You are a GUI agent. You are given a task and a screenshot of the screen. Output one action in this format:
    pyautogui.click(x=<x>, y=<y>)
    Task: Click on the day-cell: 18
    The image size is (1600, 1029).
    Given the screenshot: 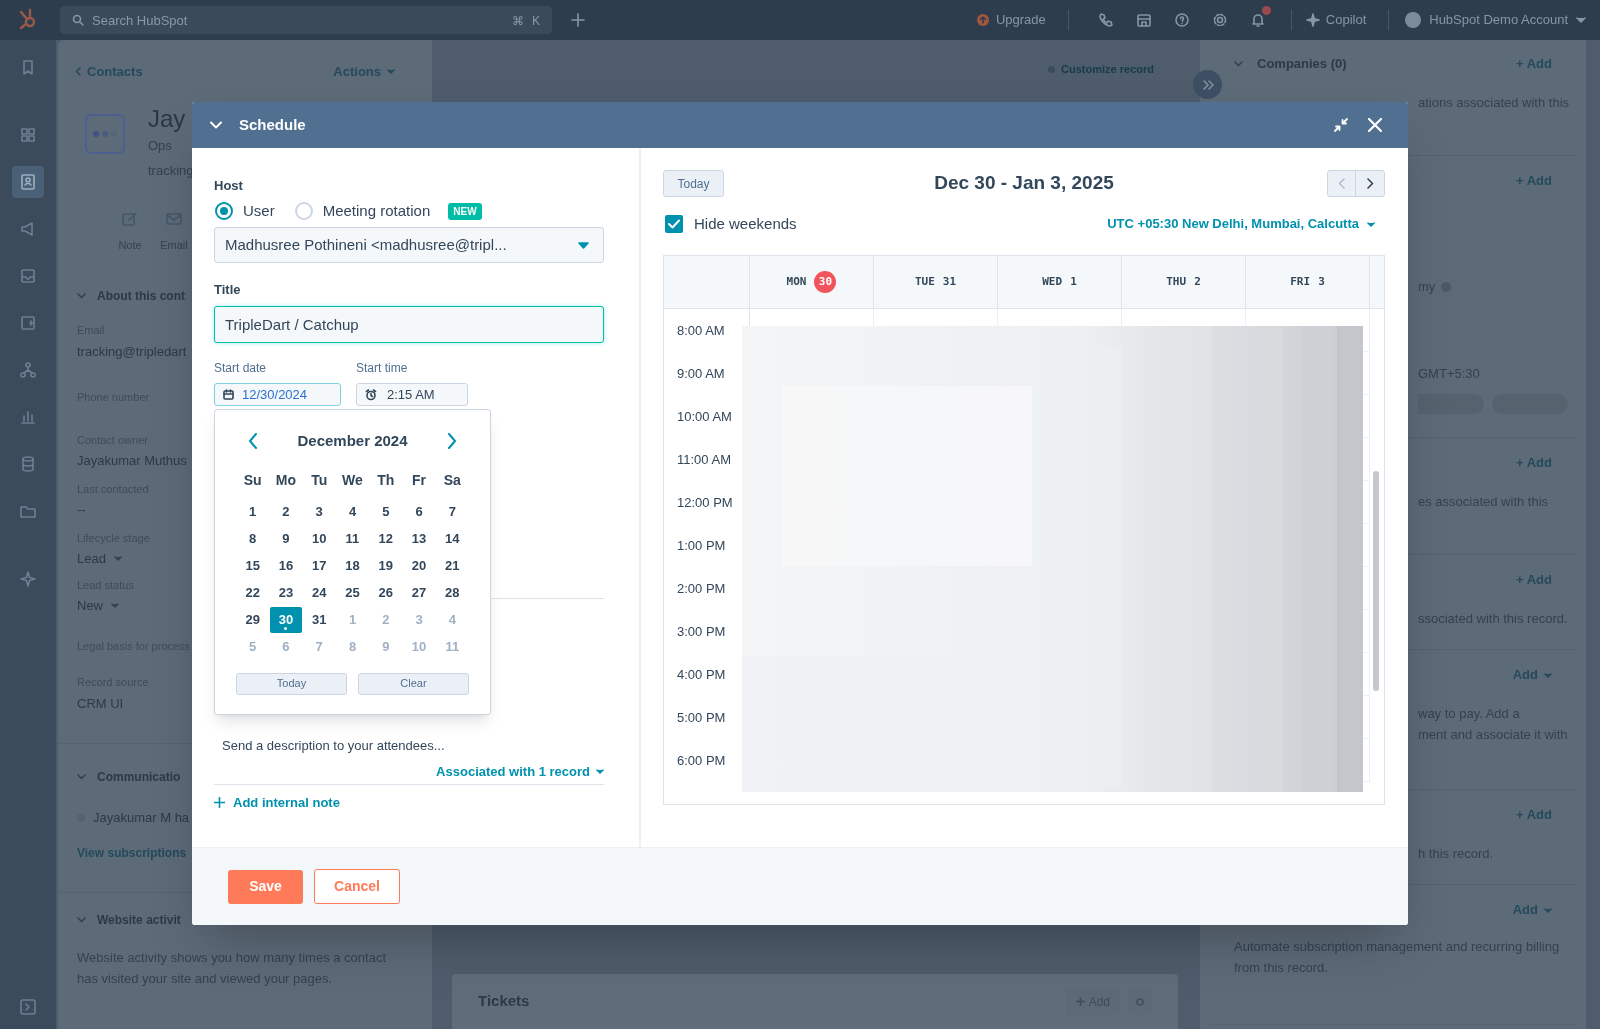 What is the action you would take?
    pyautogui.click(x=352, y=565)
    